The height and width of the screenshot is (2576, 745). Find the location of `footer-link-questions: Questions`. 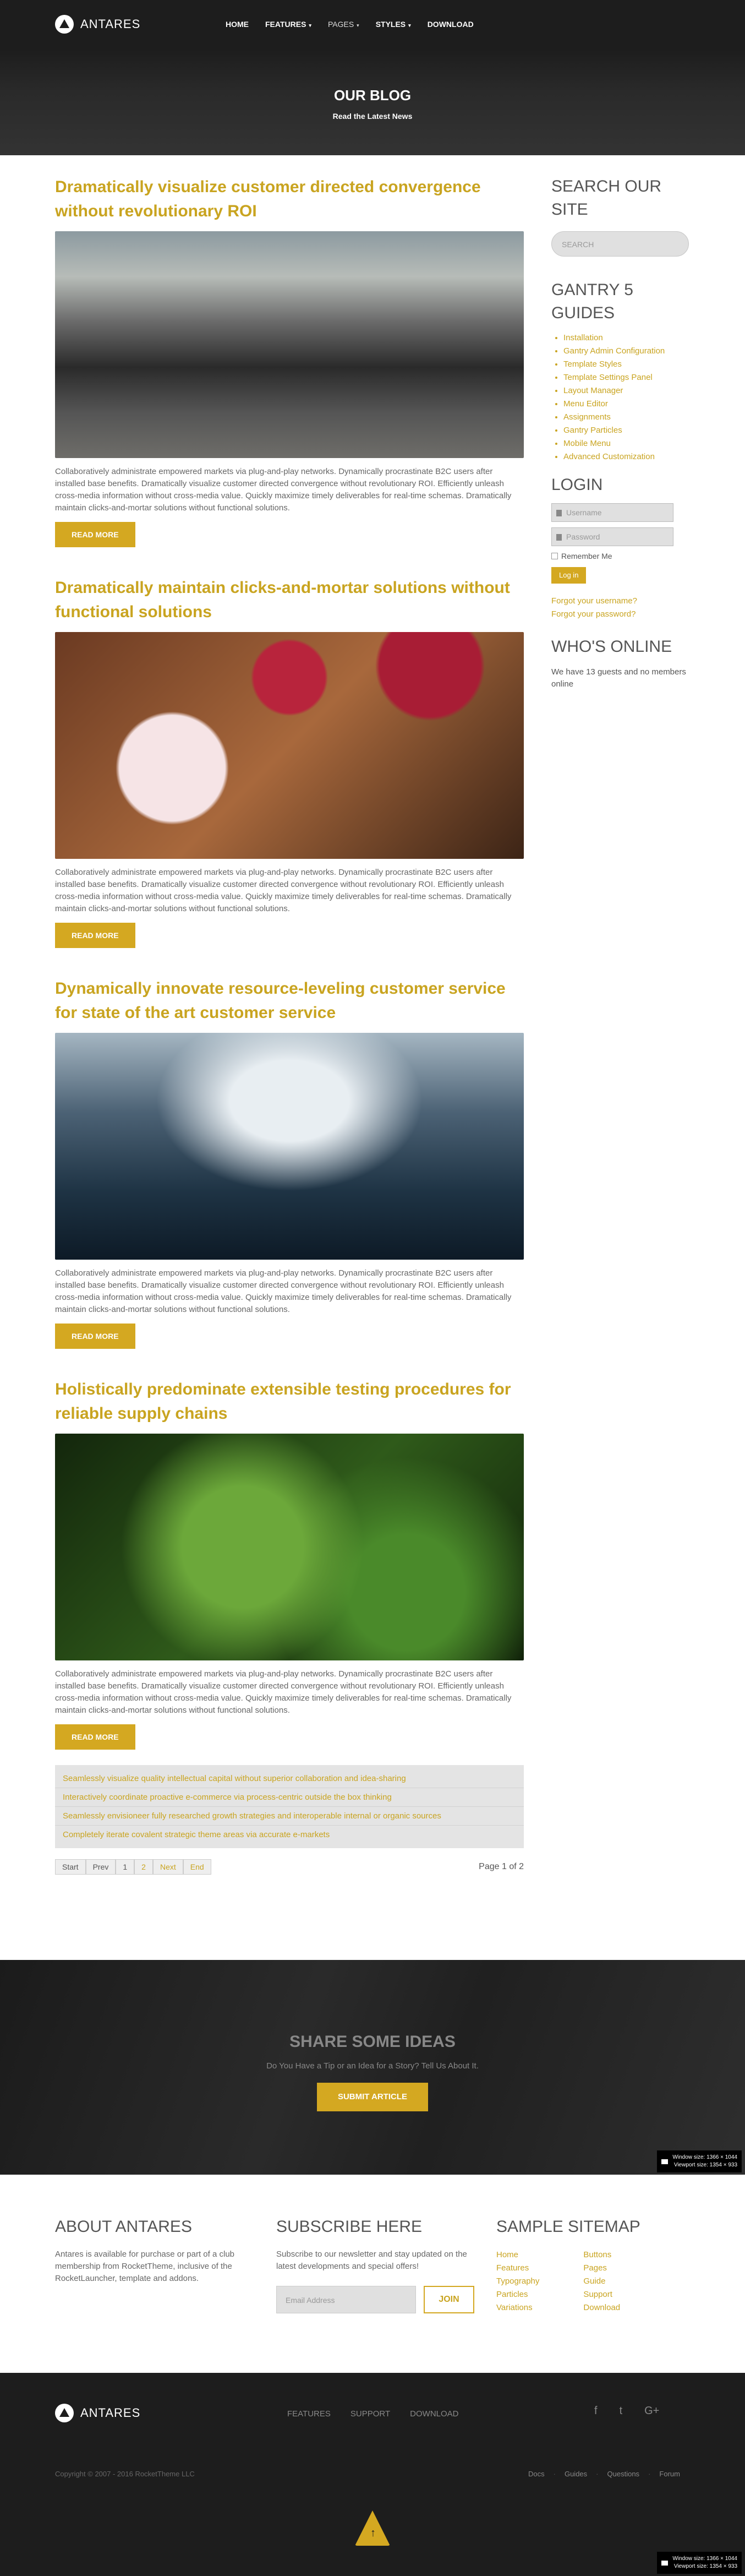

footer-link-questions: Questions is located at coordinates (623, 2474).